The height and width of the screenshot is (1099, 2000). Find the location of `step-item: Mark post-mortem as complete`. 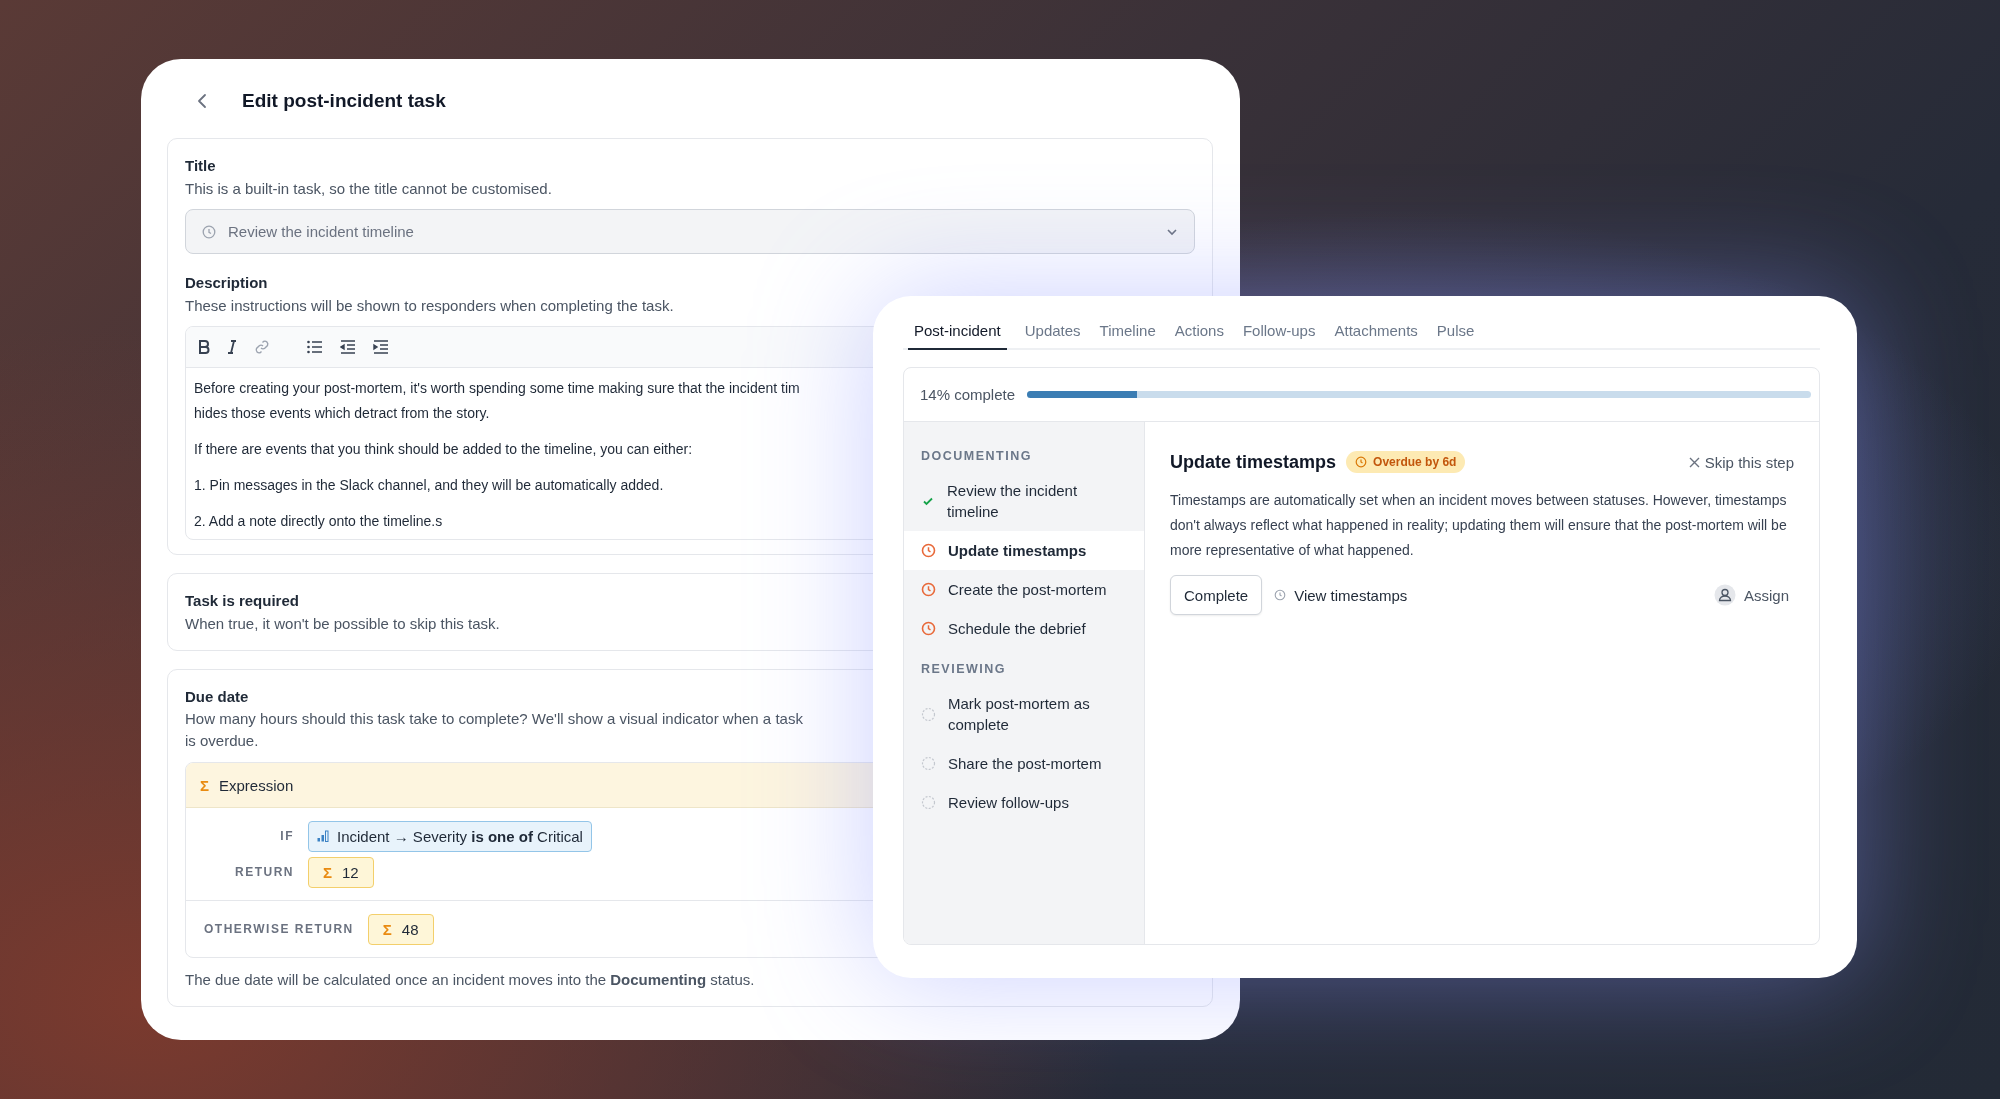

step-item: Mark post-mortem as complete is located at coordinates (1024, 714).